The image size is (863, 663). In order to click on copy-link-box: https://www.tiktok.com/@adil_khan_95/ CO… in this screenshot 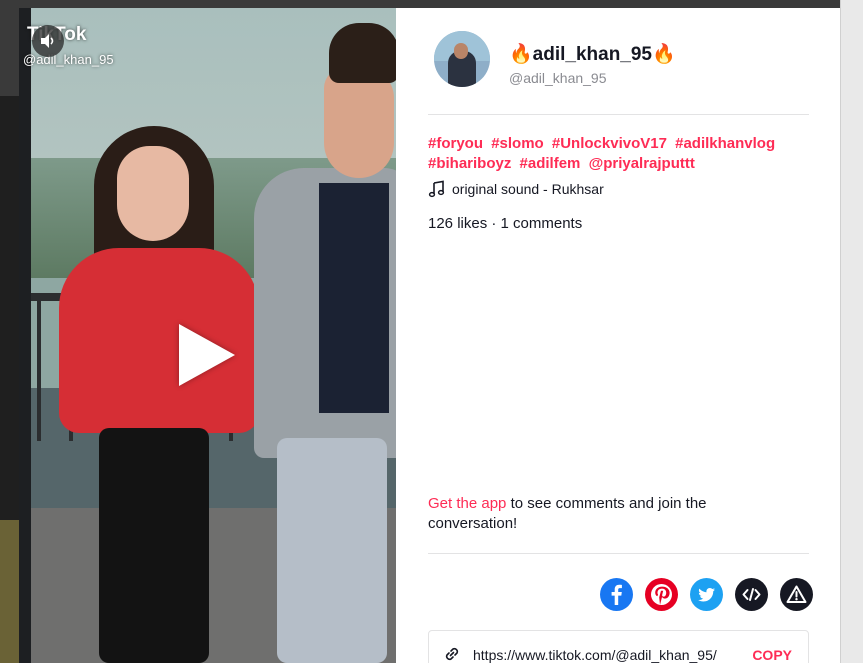, I will do `click(618, 646)`.